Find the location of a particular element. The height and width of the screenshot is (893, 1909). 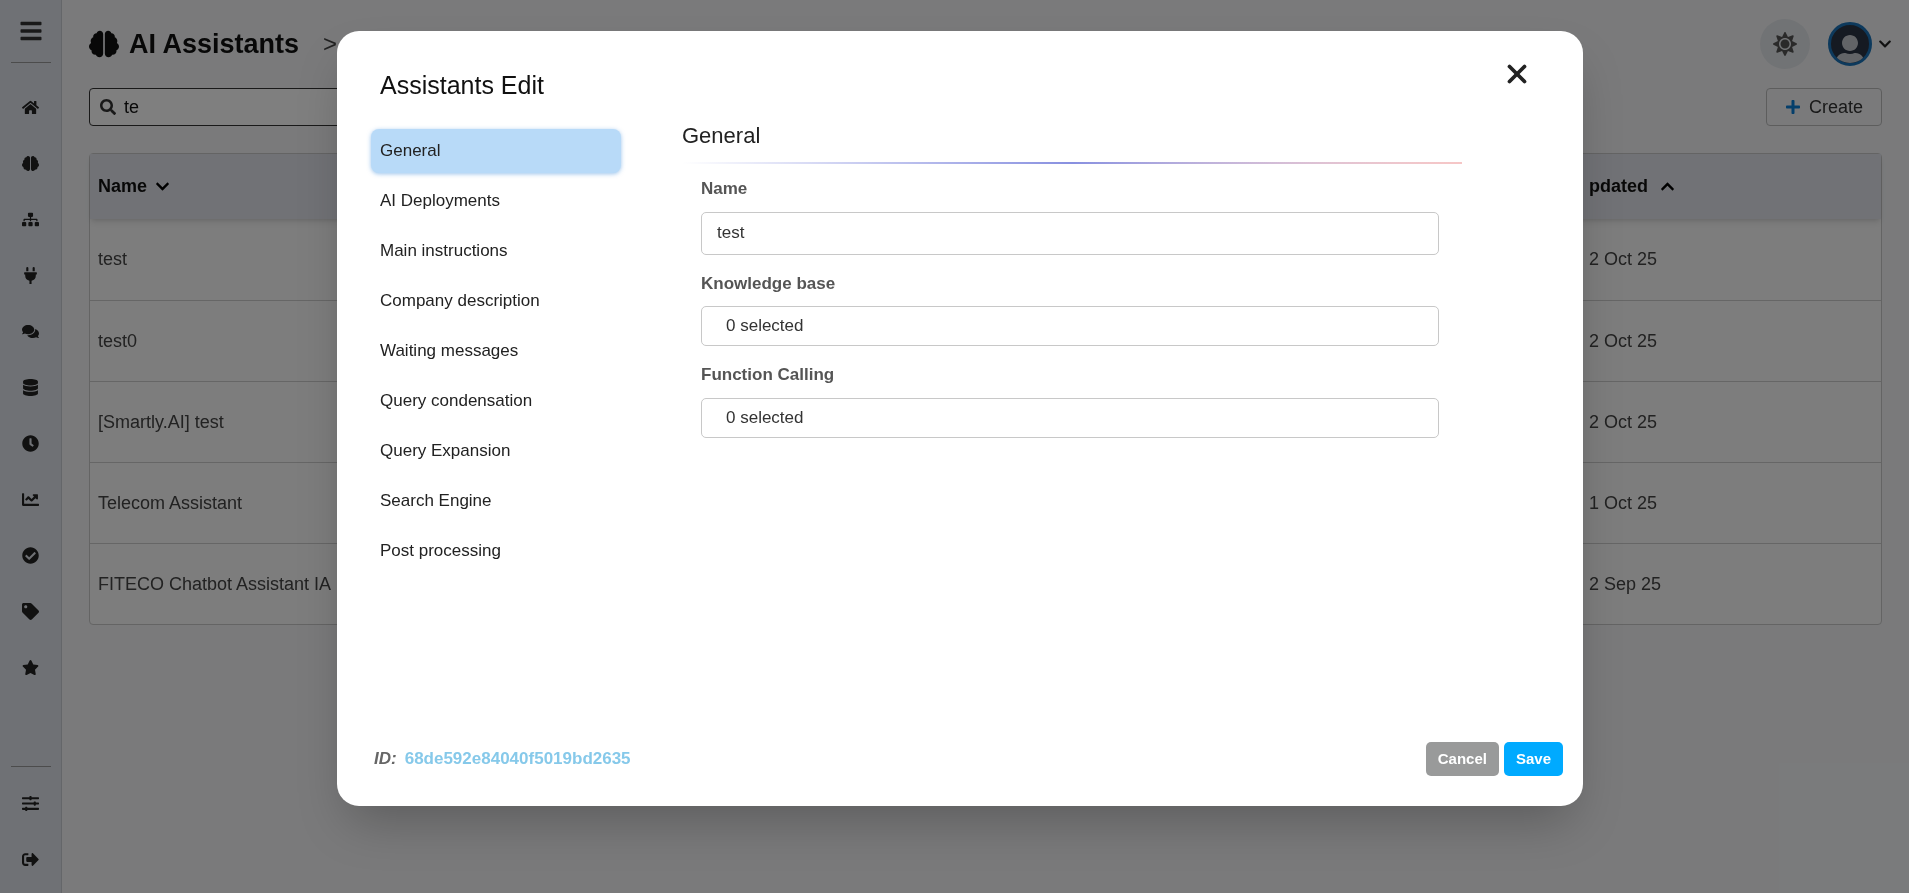

table-cell-text: 1 Oct 25 is located at coordinates (1624, 503).